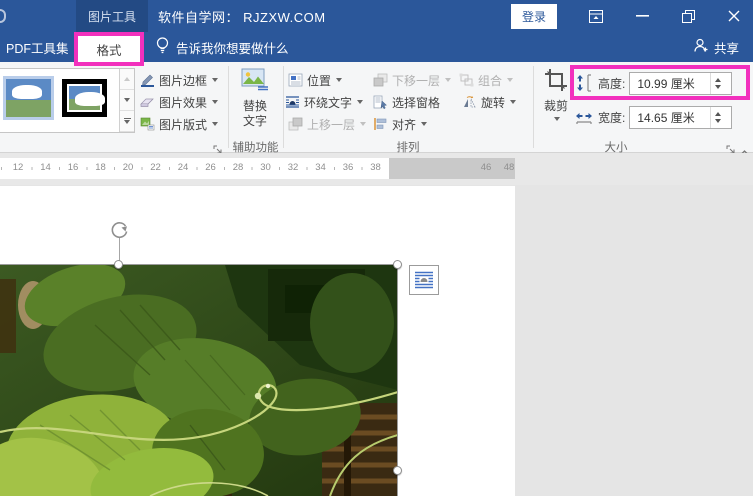 The image size is (753, 496). What do you see at coordinates (155, 167) in the screenshot?
I see `ruler-number: 22` at bounding box center [155, 167].